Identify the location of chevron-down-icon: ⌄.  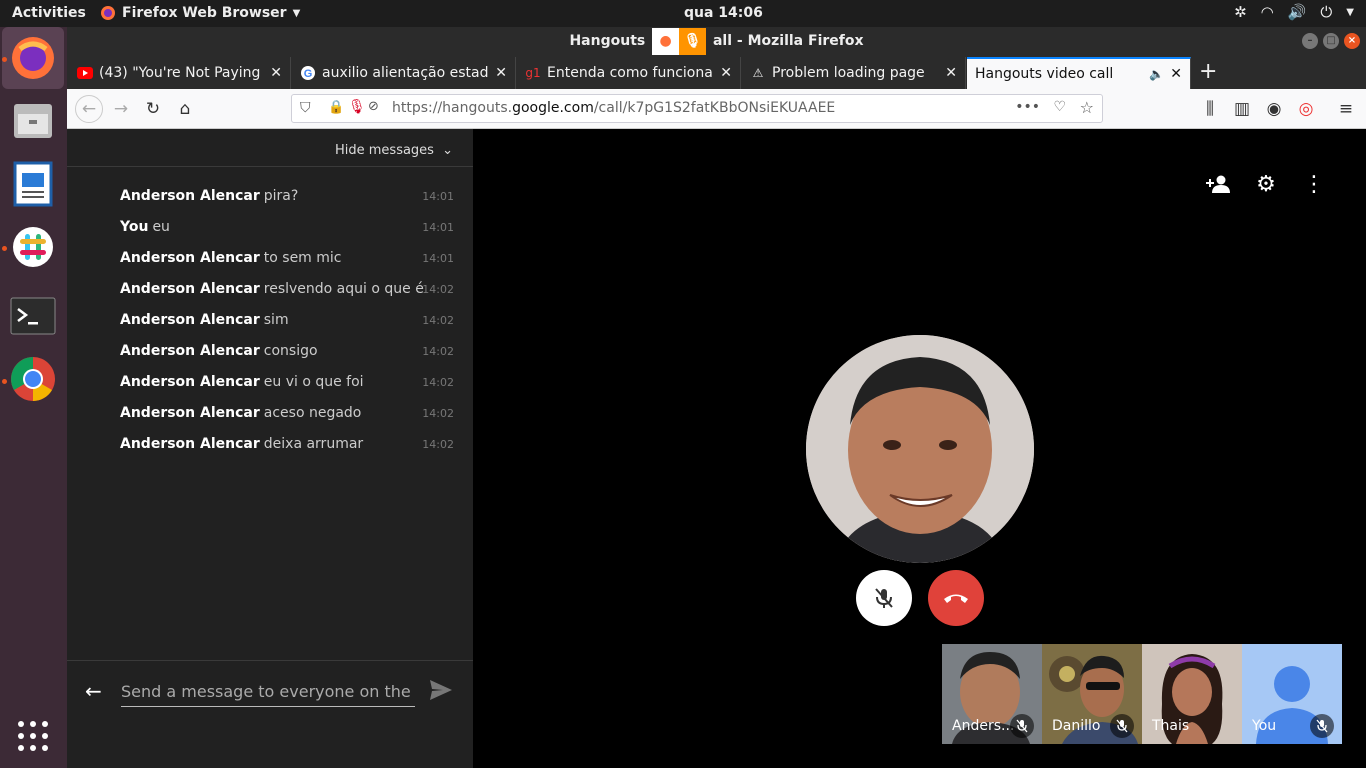
(447, 150).